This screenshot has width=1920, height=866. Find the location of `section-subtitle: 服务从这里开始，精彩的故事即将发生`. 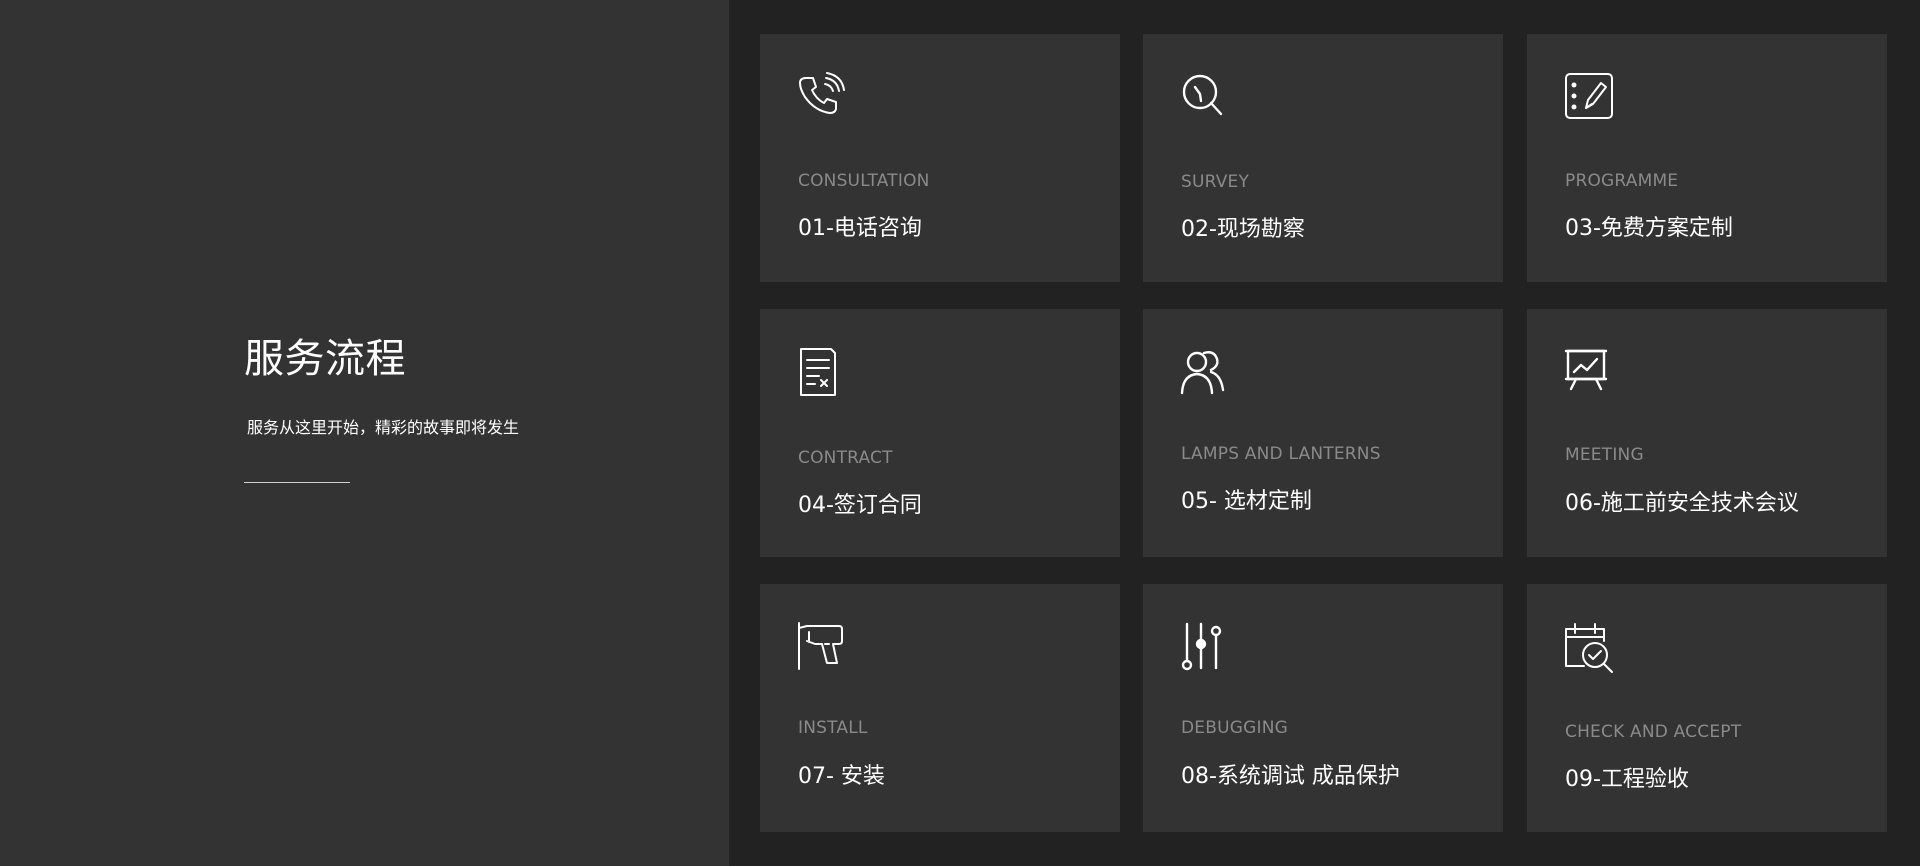

section-subtitle: 服务从这里开始，精彩的故事即将发生 is located at coordinates (383, 427).